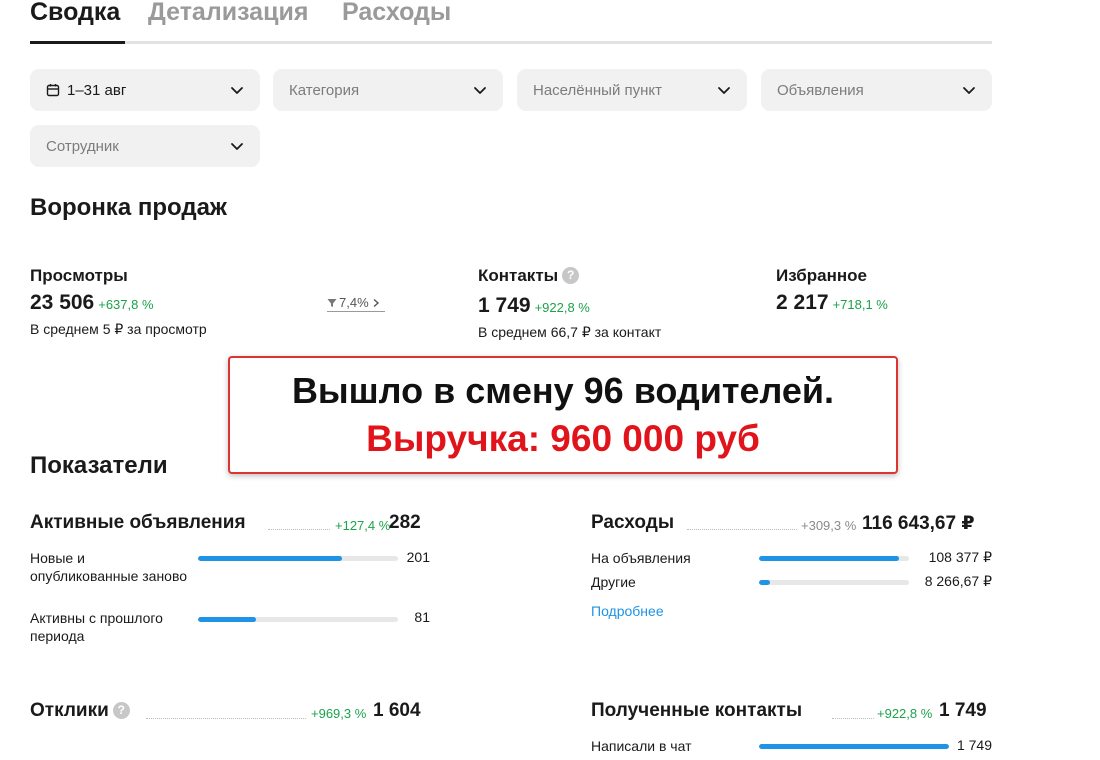 The width and height of the screenshot is (1100, 760). Describe the element at coordinates (53, 90) in the screenshot. I see `calendar-icon` at that location.